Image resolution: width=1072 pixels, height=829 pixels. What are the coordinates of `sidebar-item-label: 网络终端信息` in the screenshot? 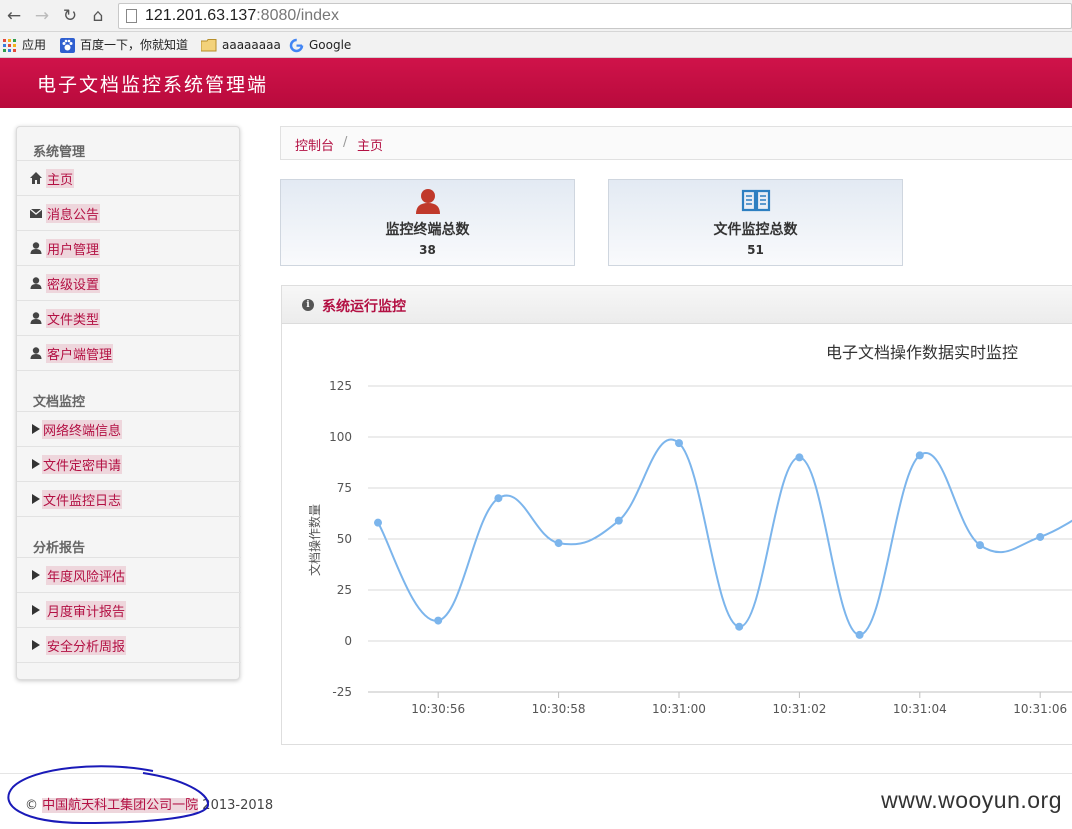 It's located at (82, 429).